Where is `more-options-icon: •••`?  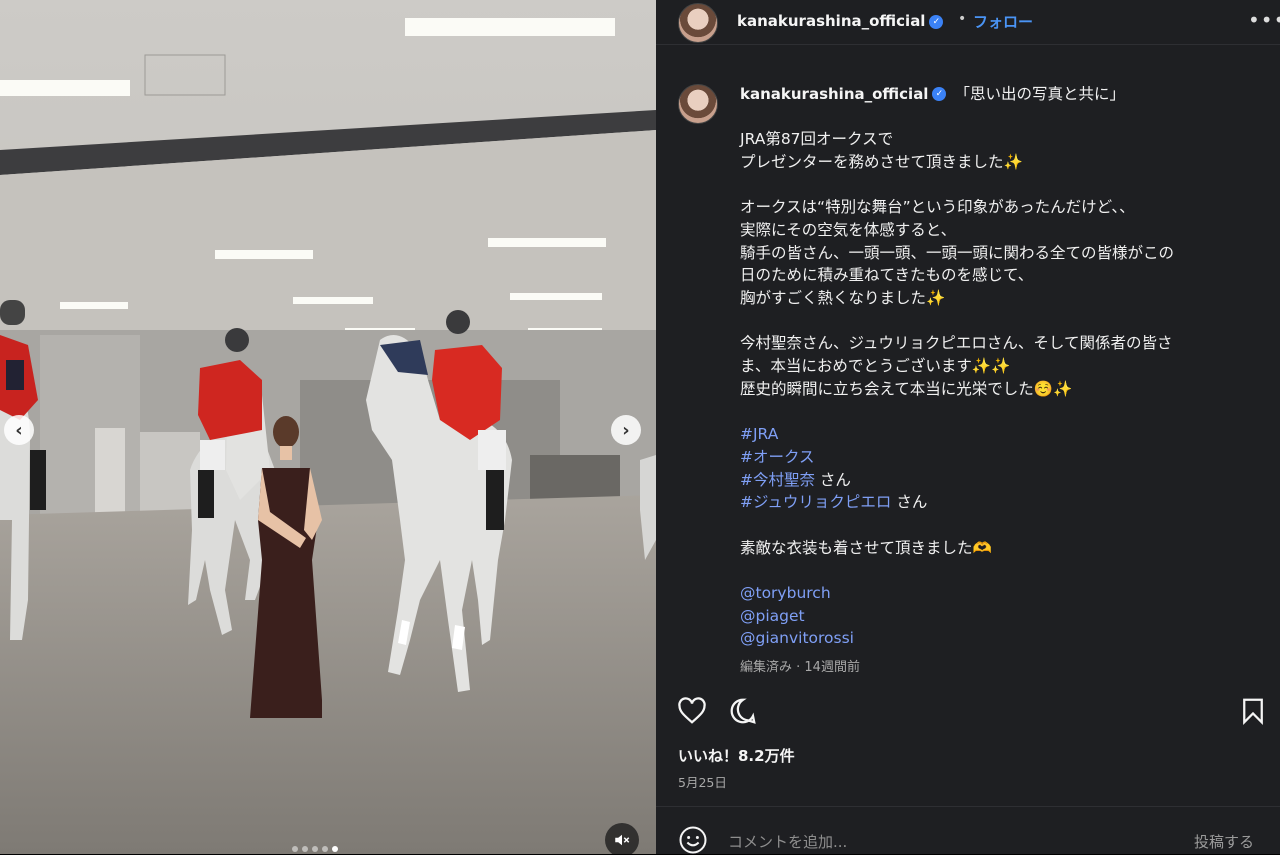
more-options-icon: ••• is located at coordinates (1264, 20).